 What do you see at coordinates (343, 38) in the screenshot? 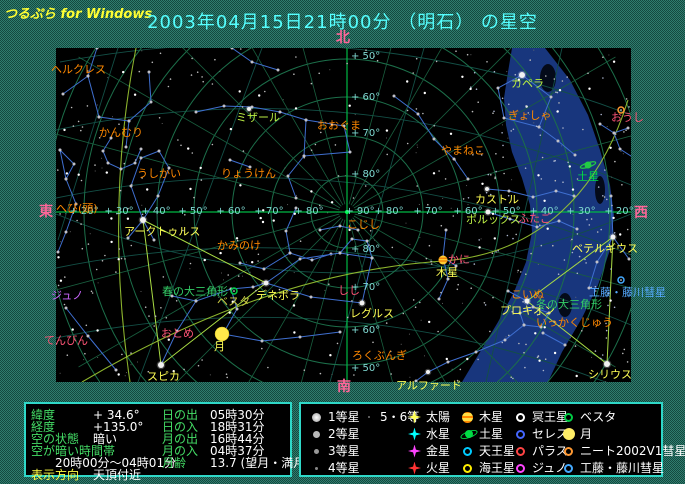
I see `direction-label-north: 北` at bounding box center [343, 38].